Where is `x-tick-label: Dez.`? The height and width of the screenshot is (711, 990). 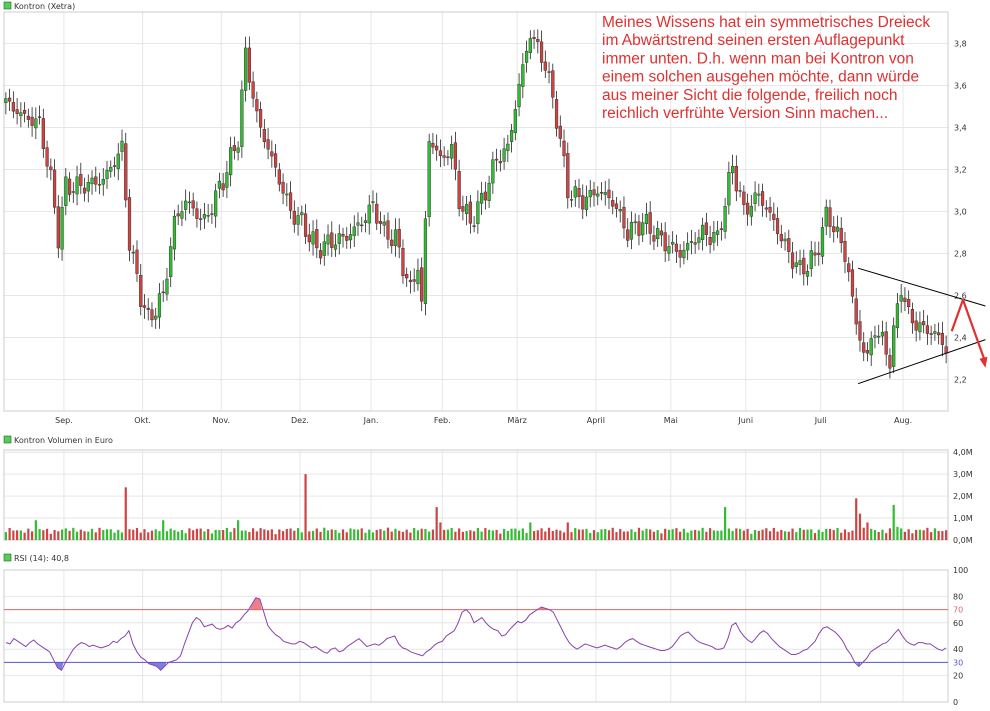
x-tick-label: Dez. is located at coordinates (300, 420).